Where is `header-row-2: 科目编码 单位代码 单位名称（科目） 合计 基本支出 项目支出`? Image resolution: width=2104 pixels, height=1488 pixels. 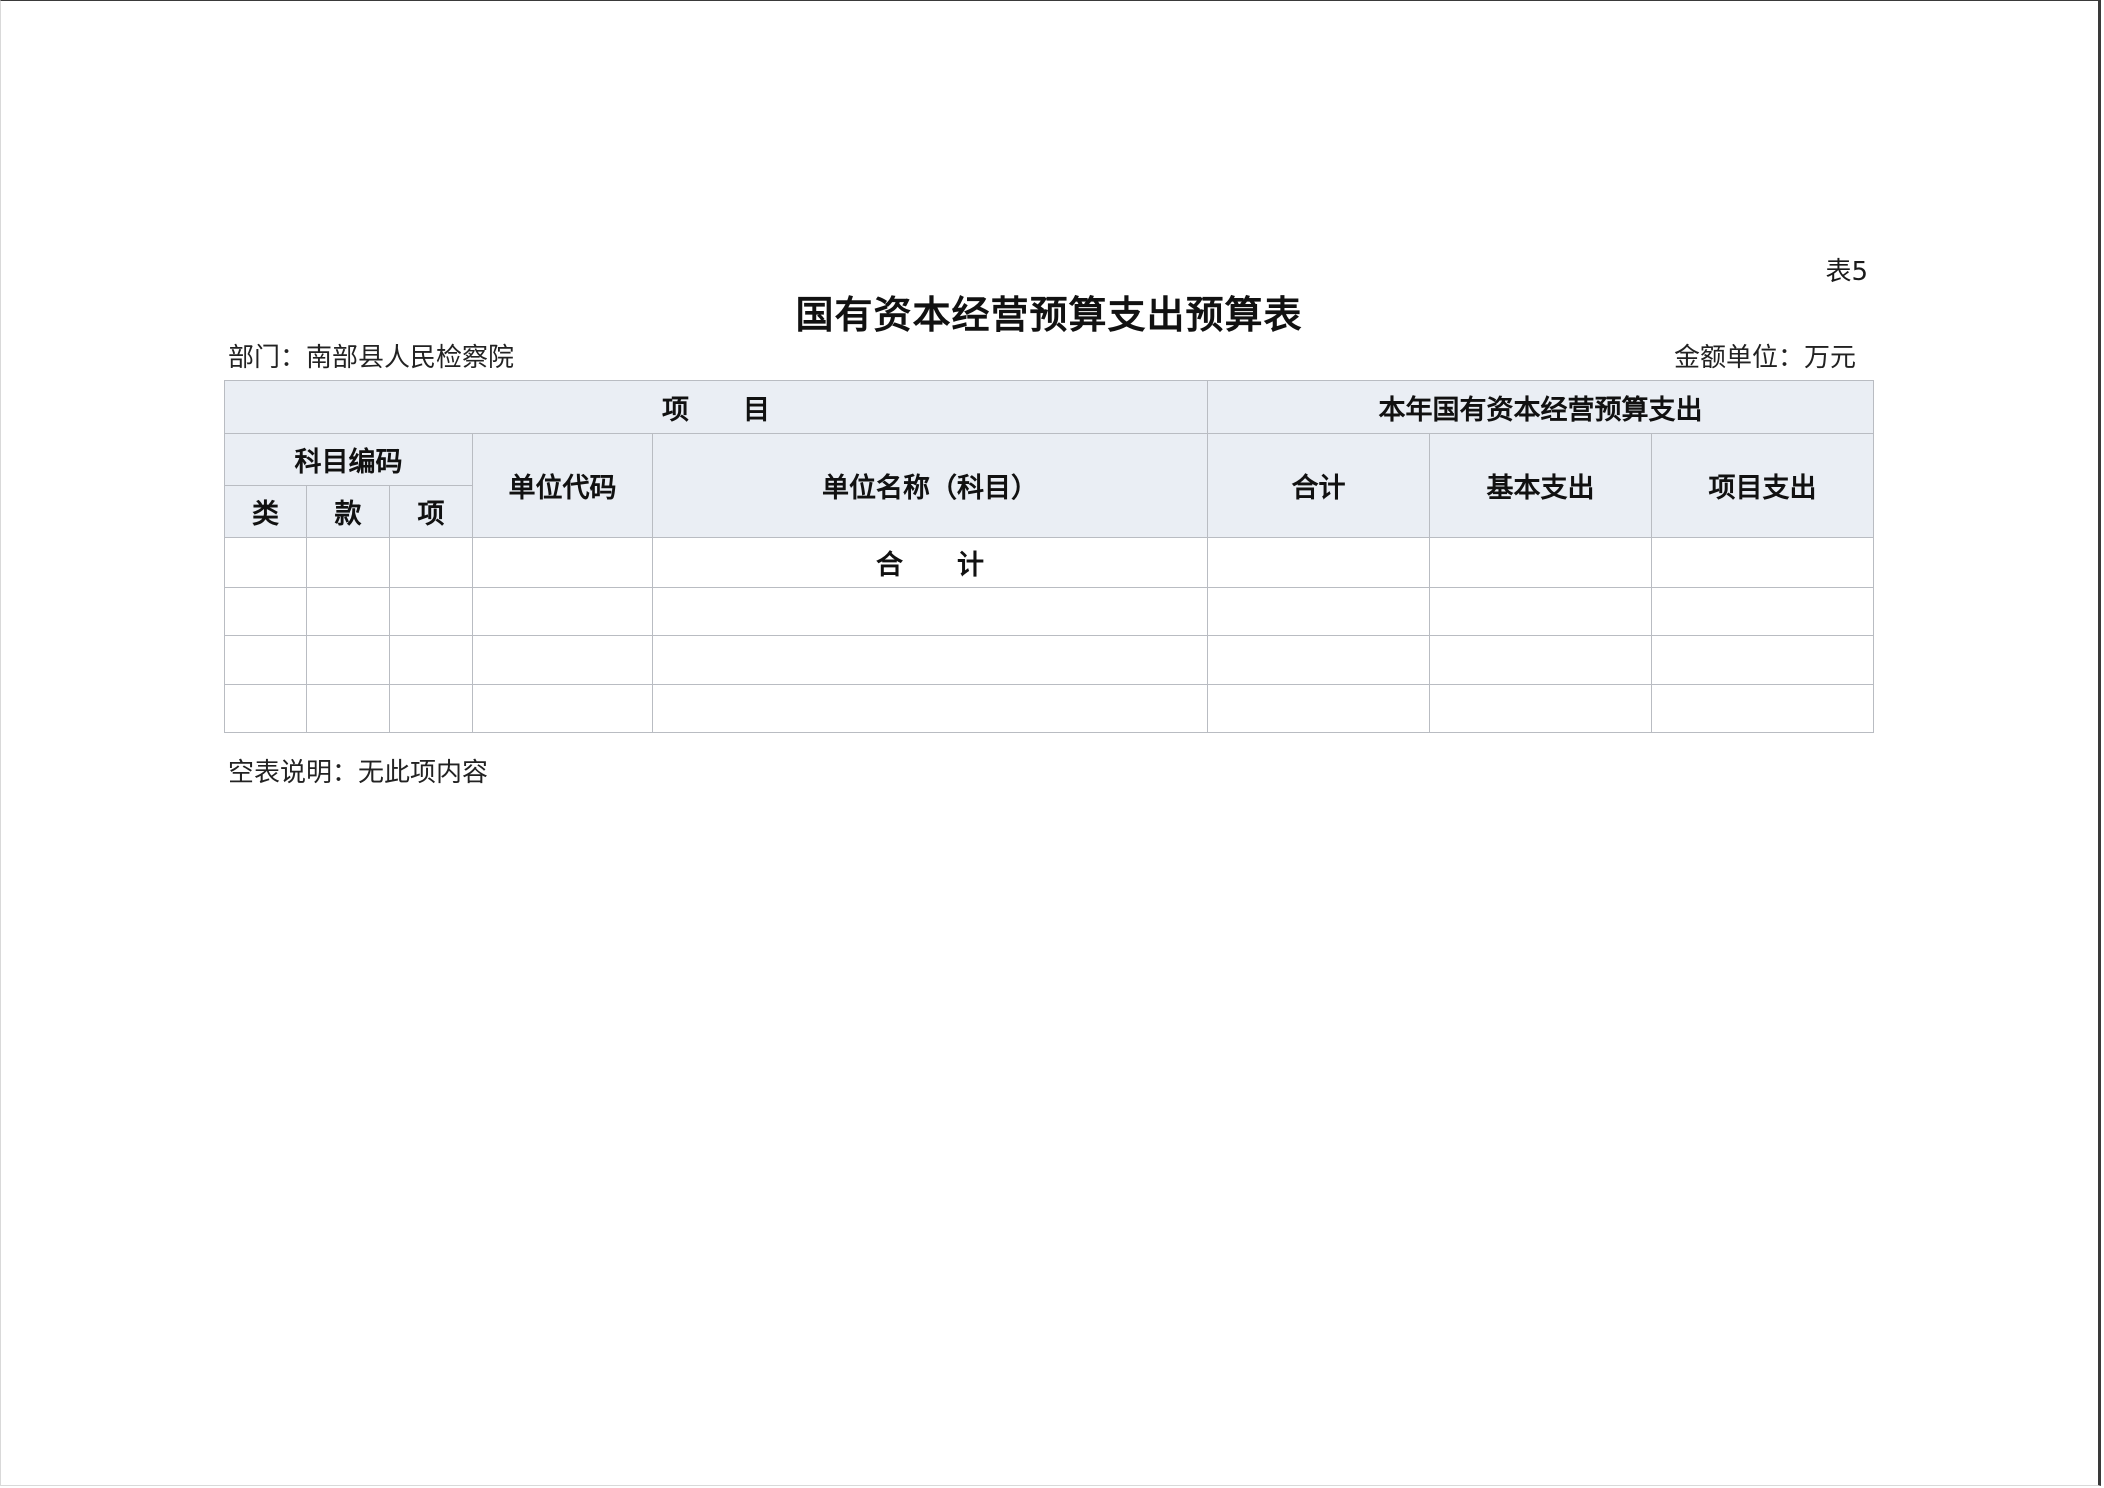
header-row-2: 科目编码 单位代码 单位名称（科目） 合计 基本支出 项目支出 is located at coordinates (1049, 485).